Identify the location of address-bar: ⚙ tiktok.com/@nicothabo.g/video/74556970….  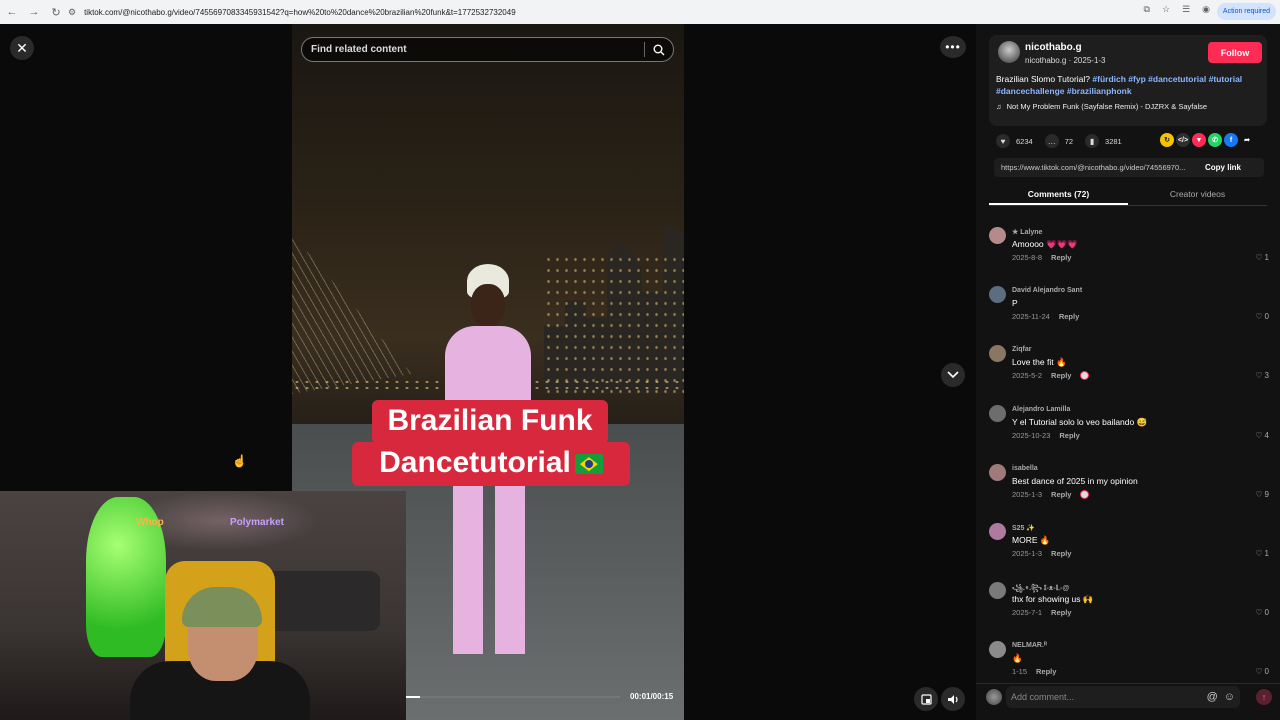
(618, 12).